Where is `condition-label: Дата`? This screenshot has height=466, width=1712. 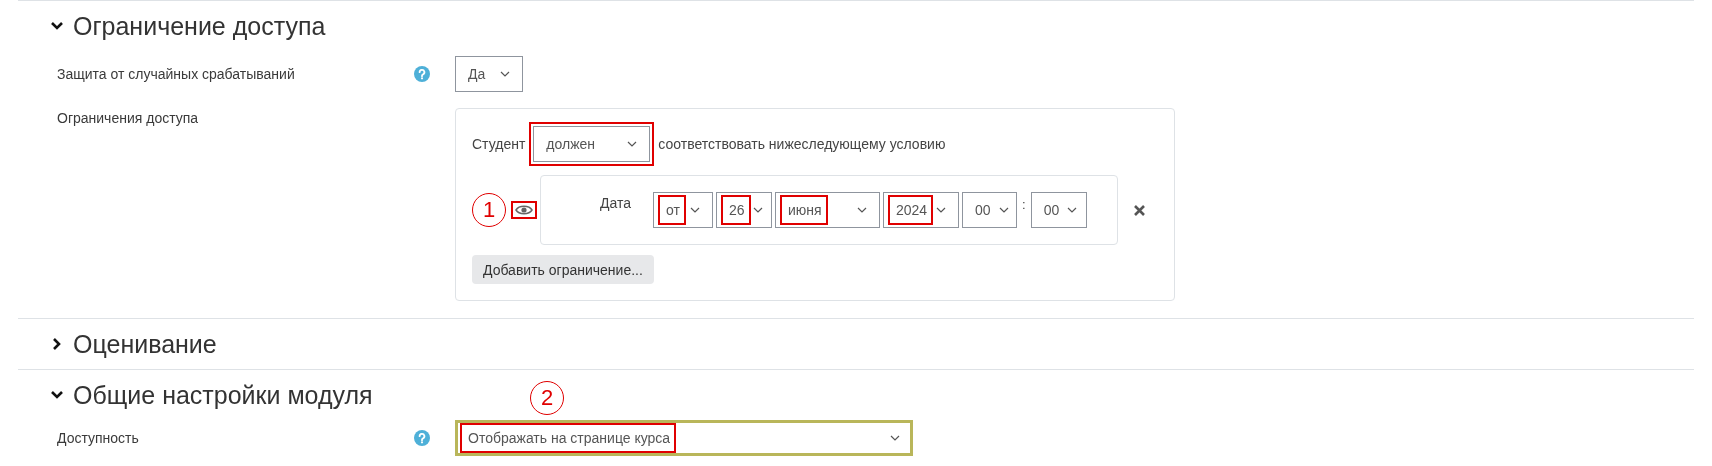 condition-label: Дата is located at coordinates (616, 203).